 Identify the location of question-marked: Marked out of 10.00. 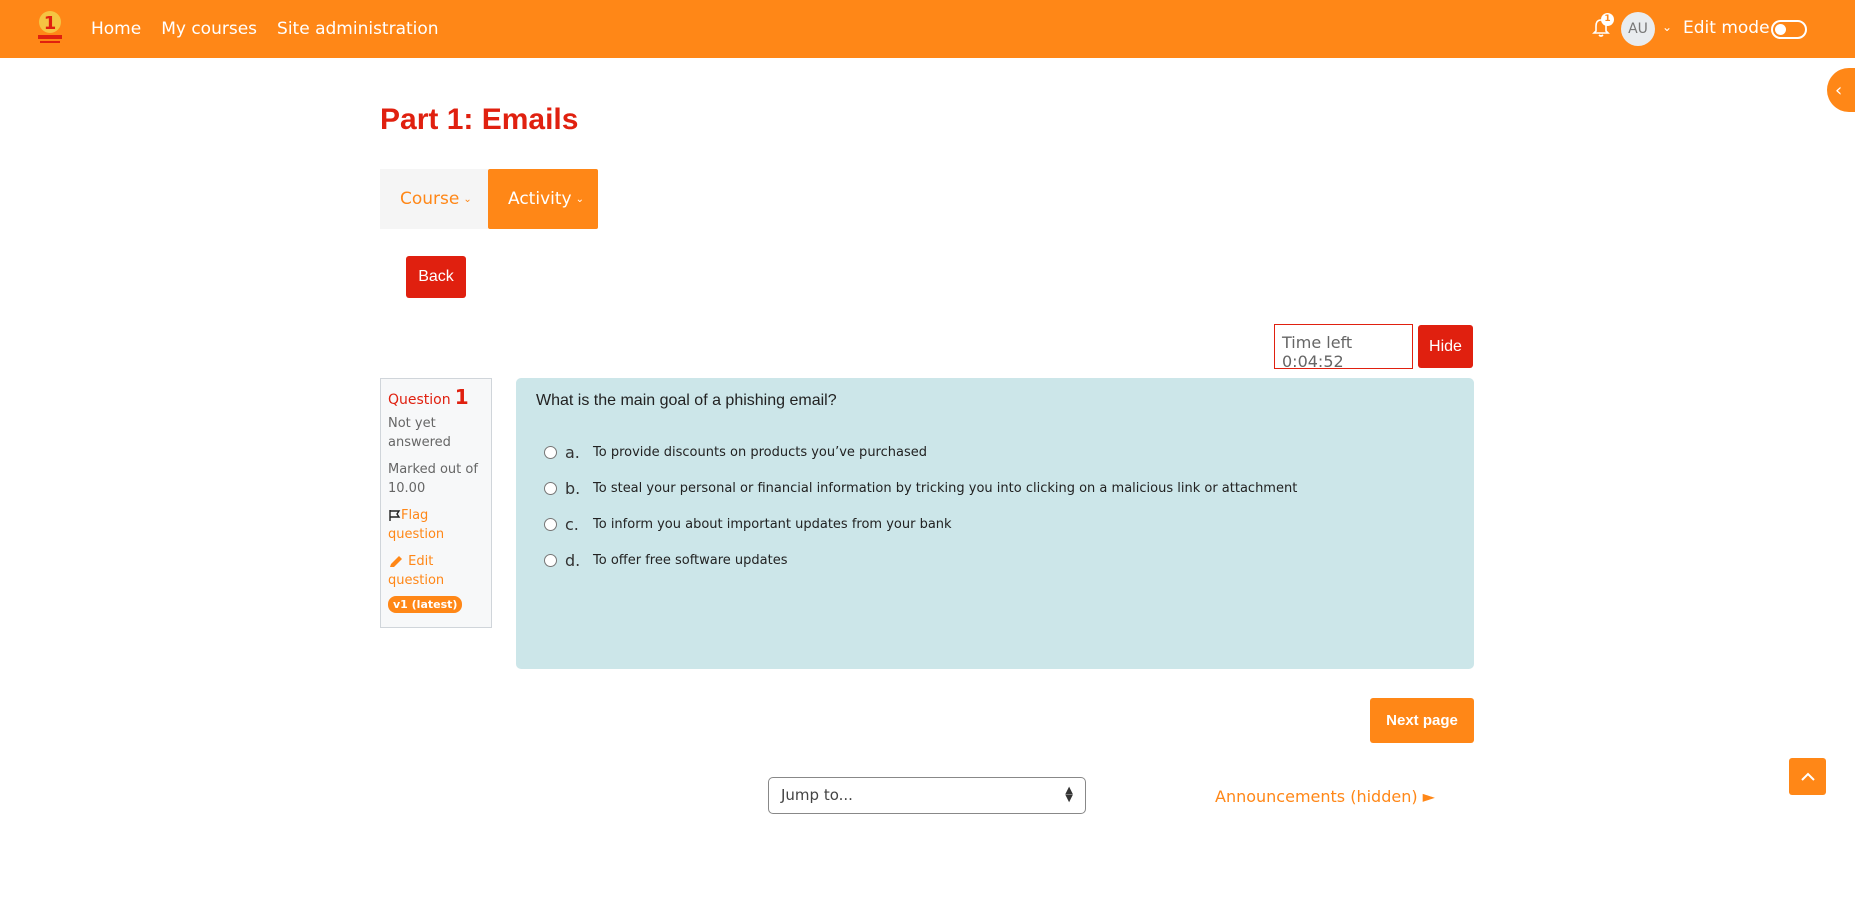
(433, 479).